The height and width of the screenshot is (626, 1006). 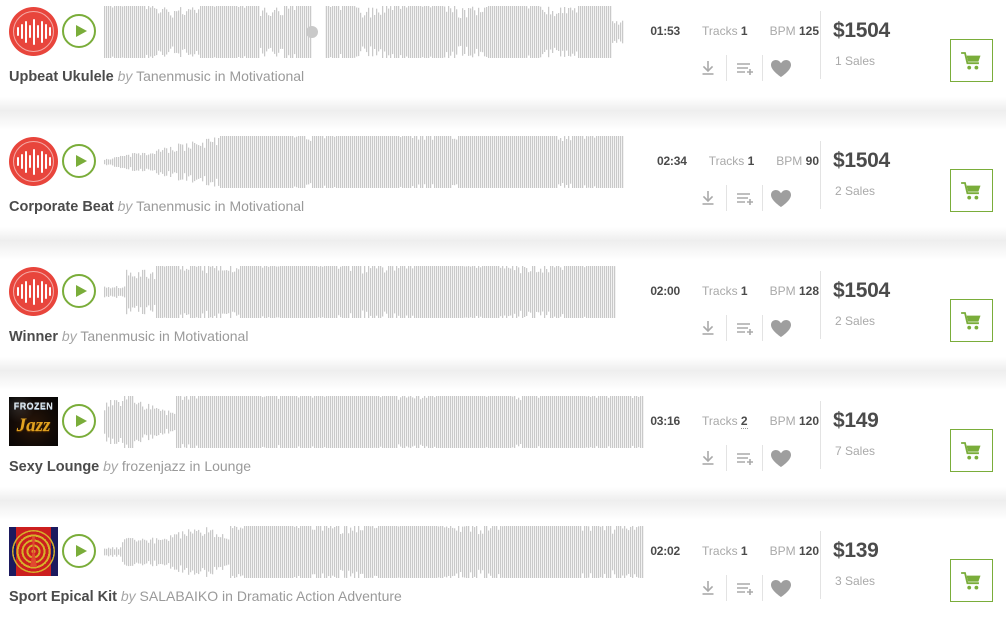 I want to click on track-title: Upbeat Ukulele, so click(x=61, y=77).